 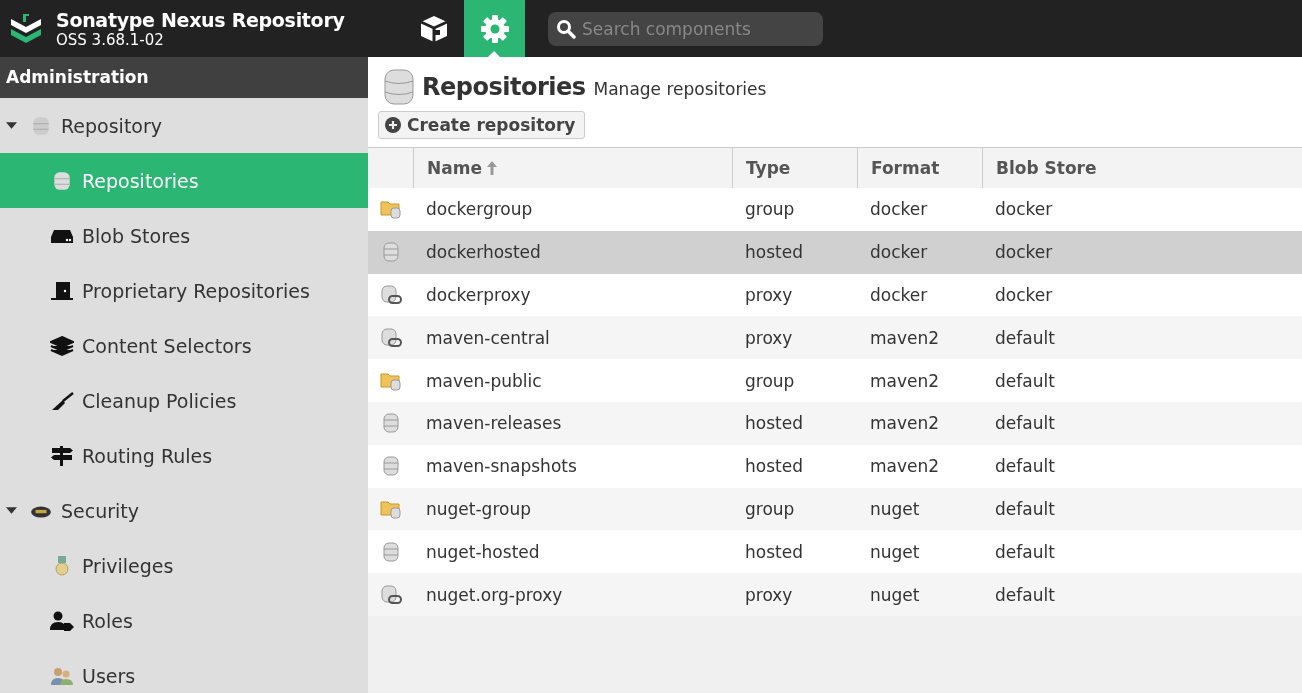 I want to click on app-version: OSS 3.68.1-02, so click(x=110, y=39).